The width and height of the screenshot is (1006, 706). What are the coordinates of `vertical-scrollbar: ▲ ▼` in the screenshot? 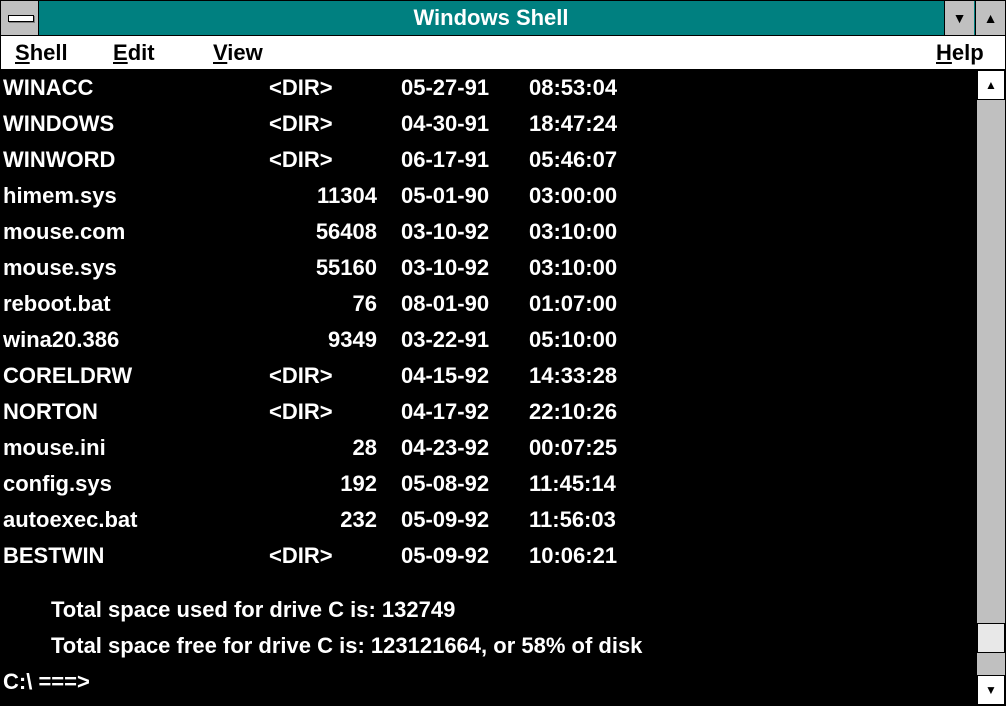 It's located at (990, 387).